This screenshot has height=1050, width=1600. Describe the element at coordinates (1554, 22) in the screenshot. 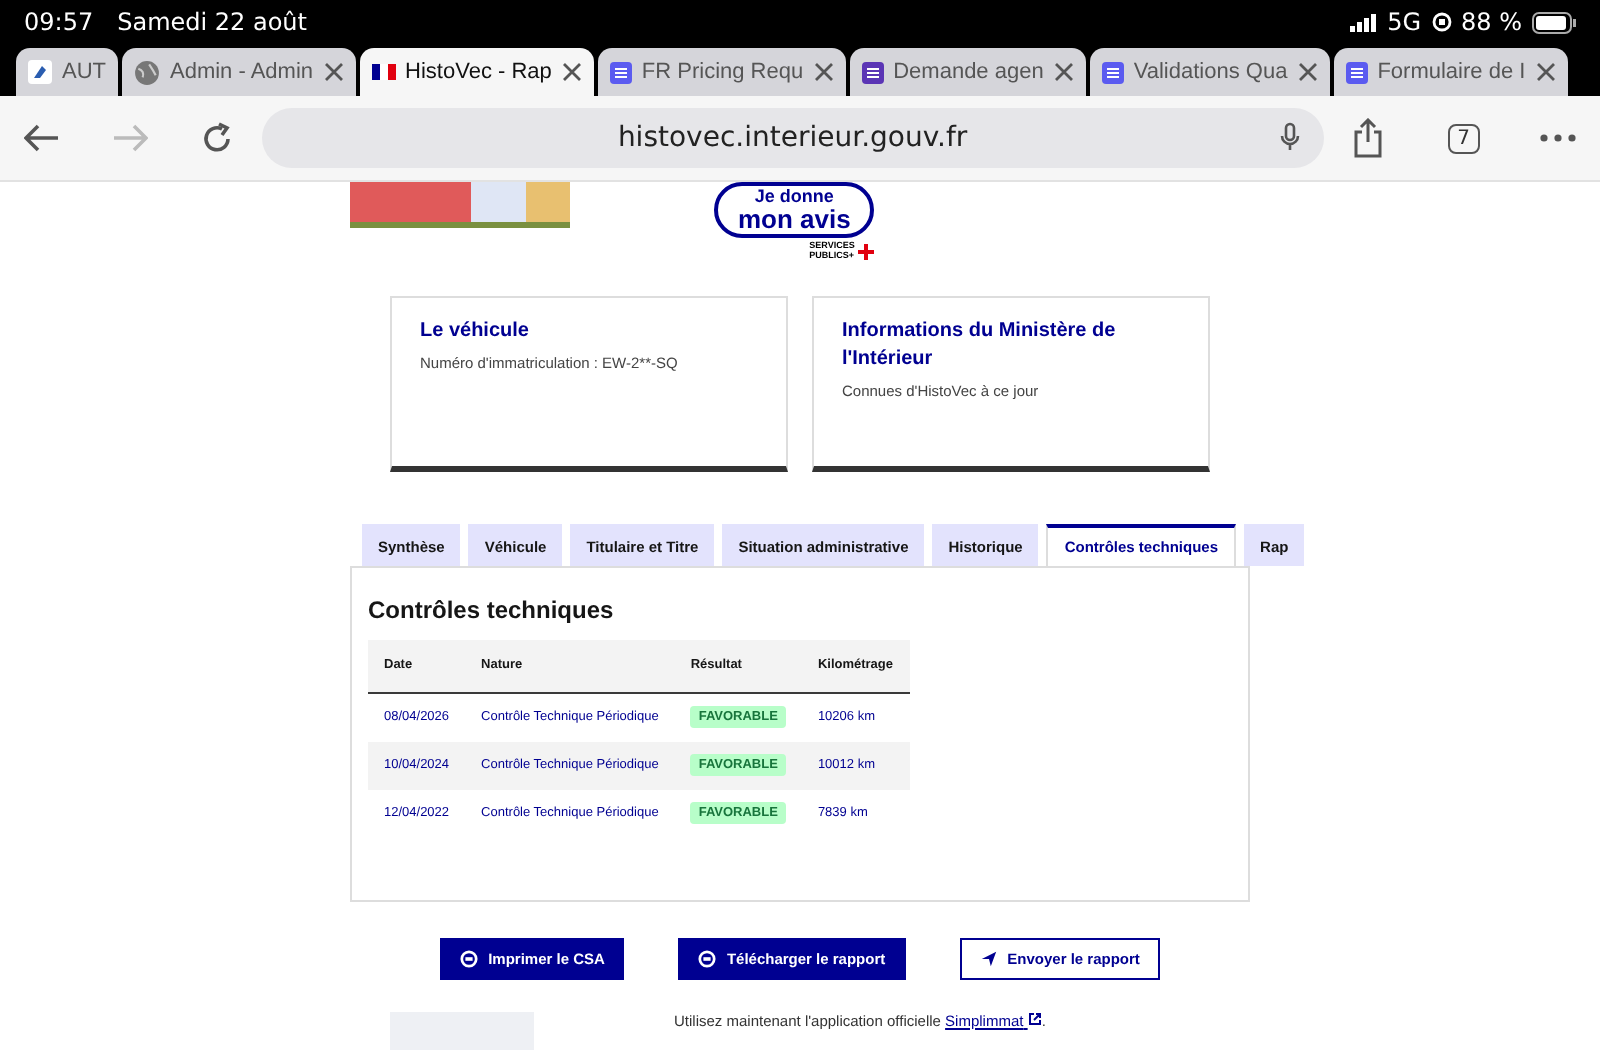

I see `battery-icon` at that location.